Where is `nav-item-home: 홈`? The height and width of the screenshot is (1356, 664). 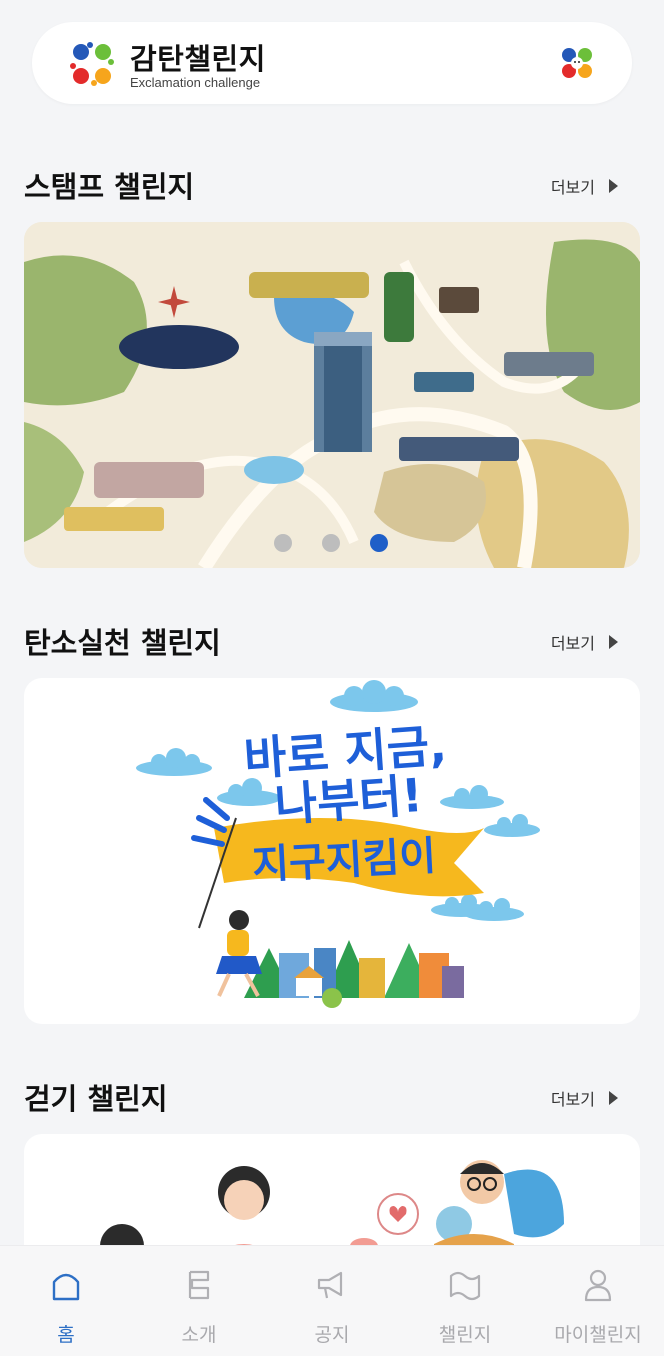
nav-item-home: 홈 is located at coordinates (66, 1301).